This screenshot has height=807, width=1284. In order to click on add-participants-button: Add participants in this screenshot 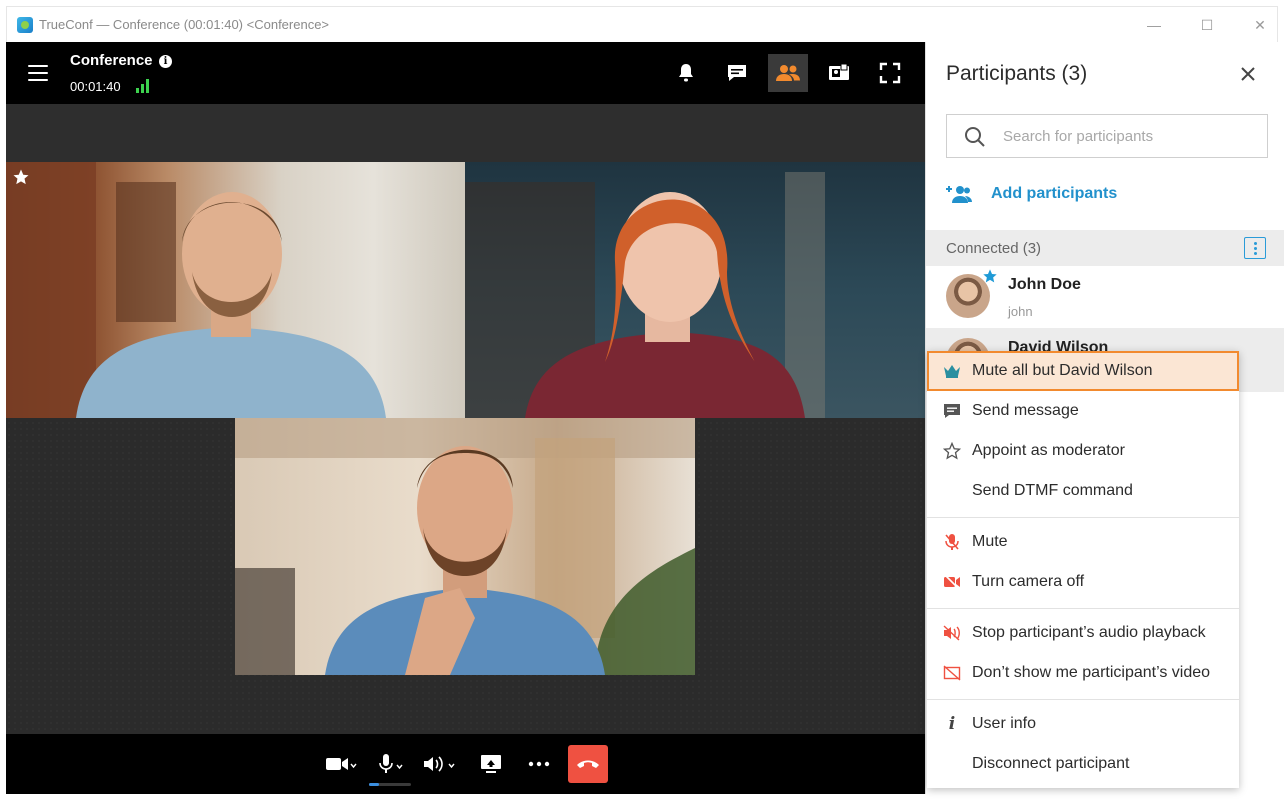, I will do `click(1031, 194)`.